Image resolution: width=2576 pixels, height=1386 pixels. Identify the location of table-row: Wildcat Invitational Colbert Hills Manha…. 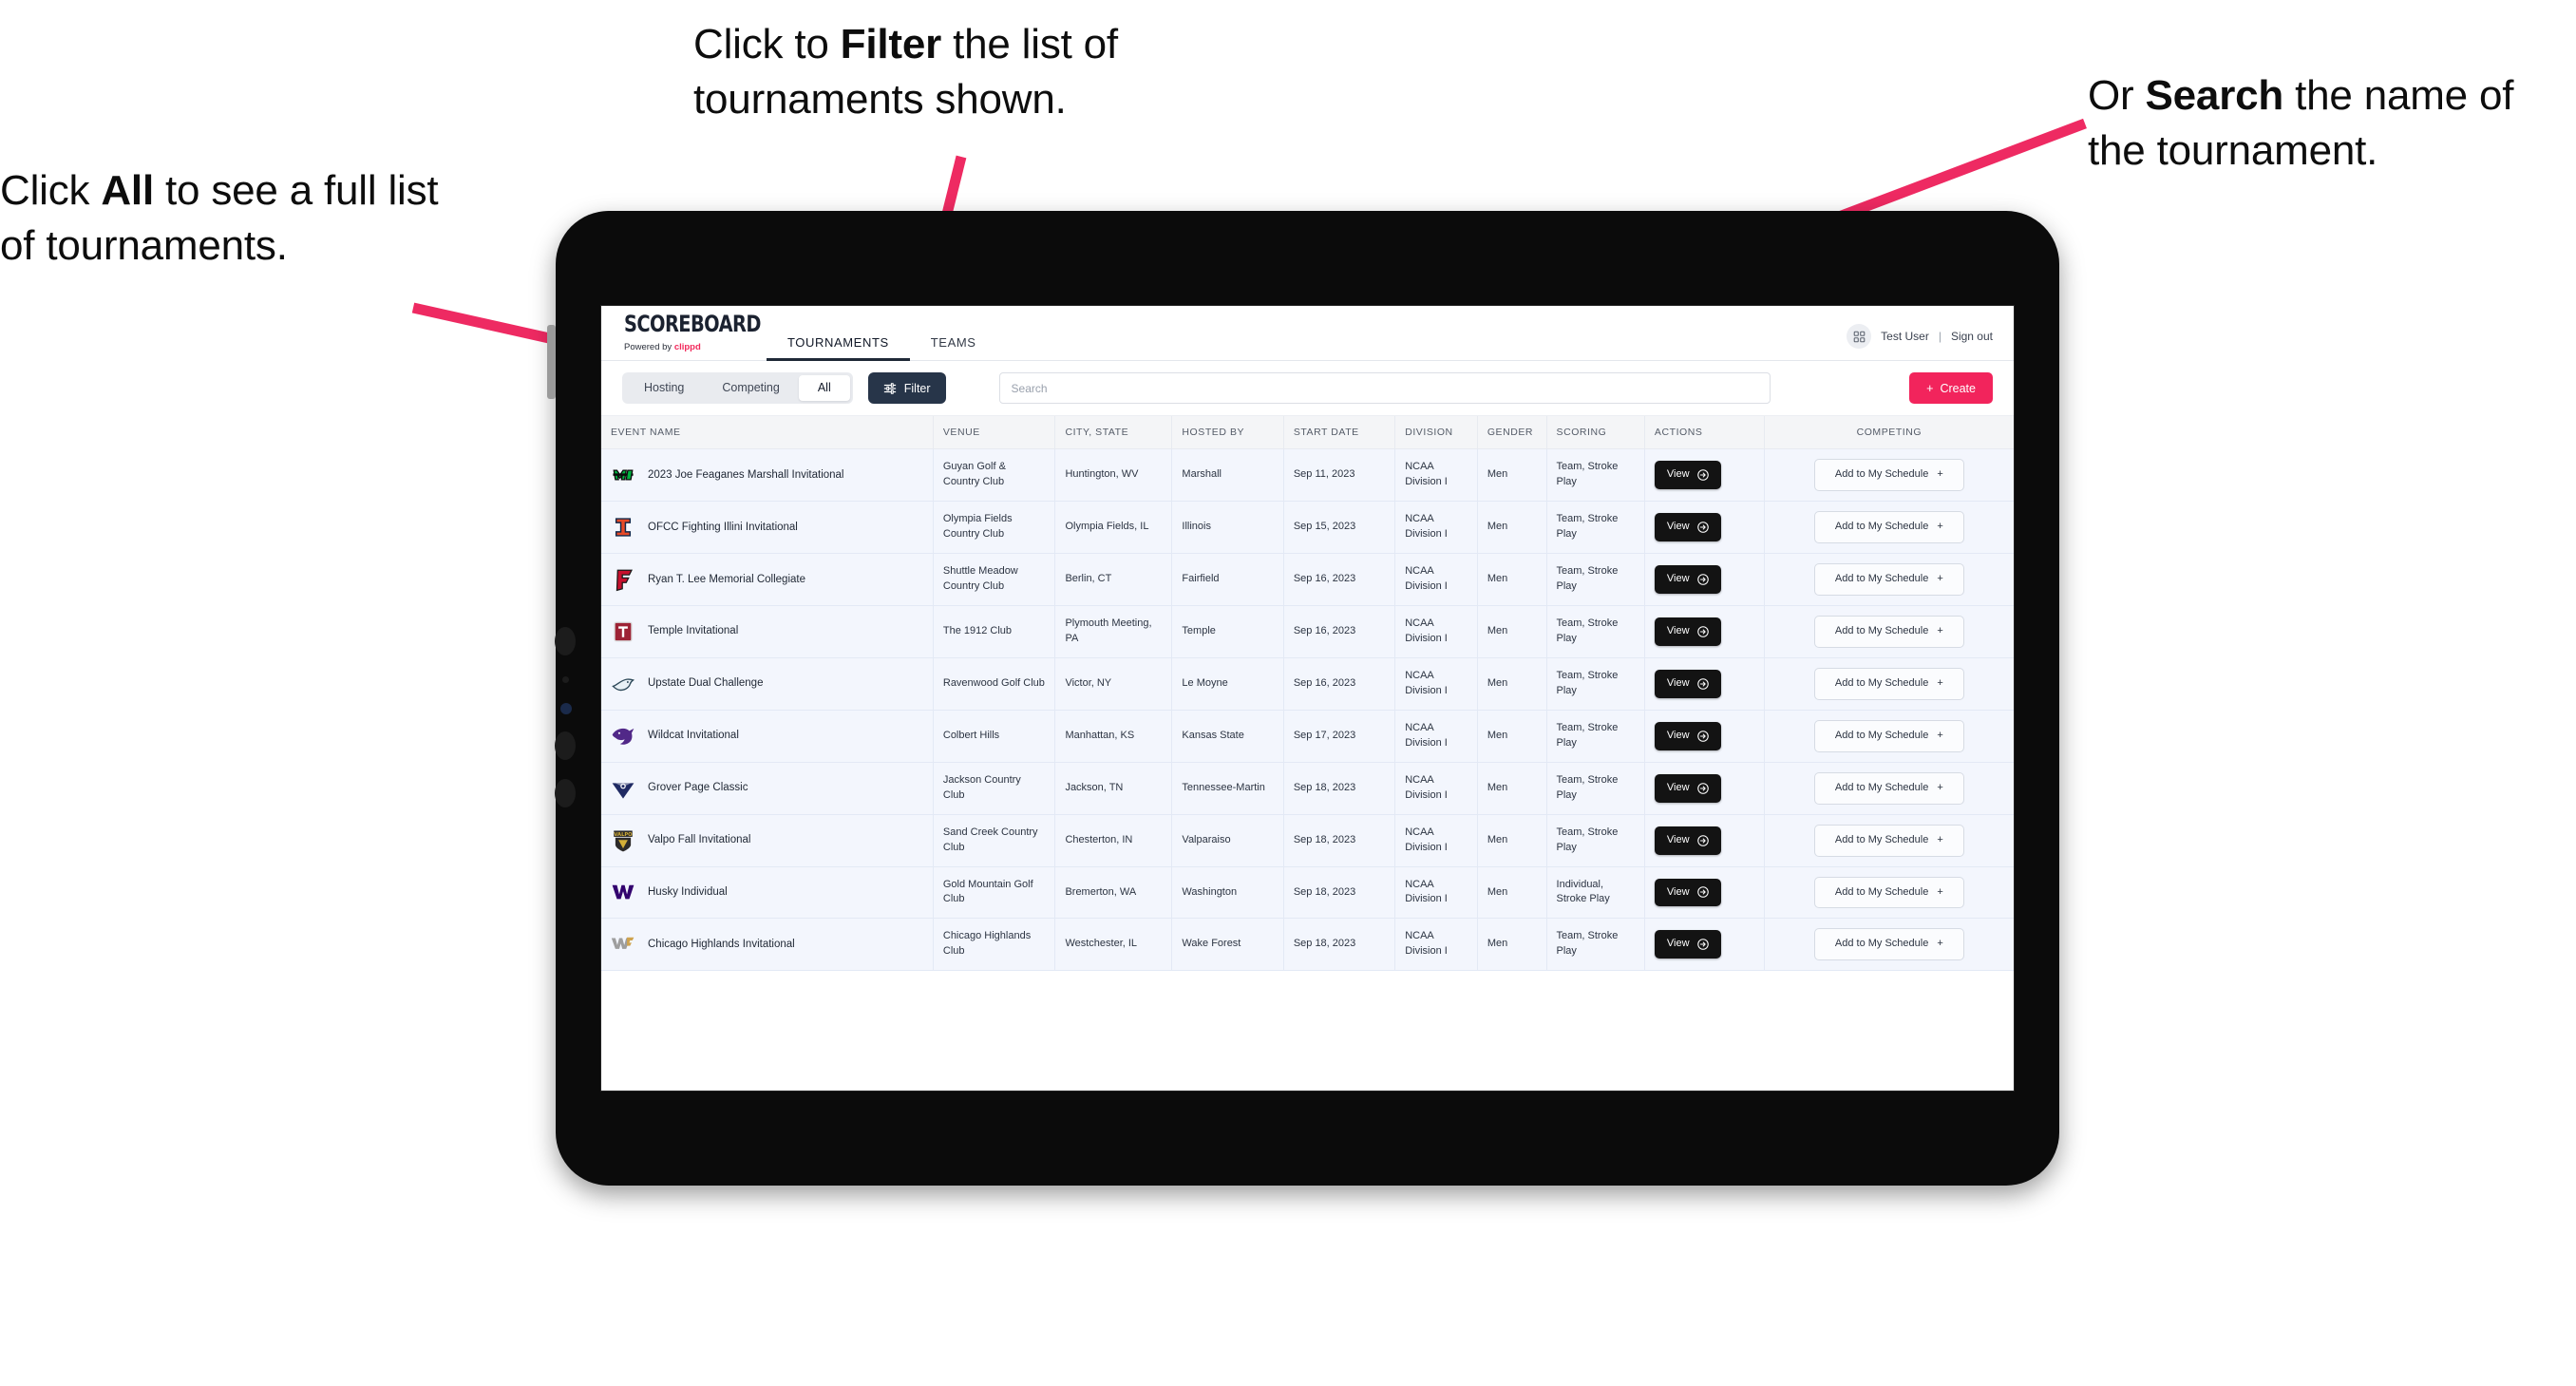
(1307, 736).